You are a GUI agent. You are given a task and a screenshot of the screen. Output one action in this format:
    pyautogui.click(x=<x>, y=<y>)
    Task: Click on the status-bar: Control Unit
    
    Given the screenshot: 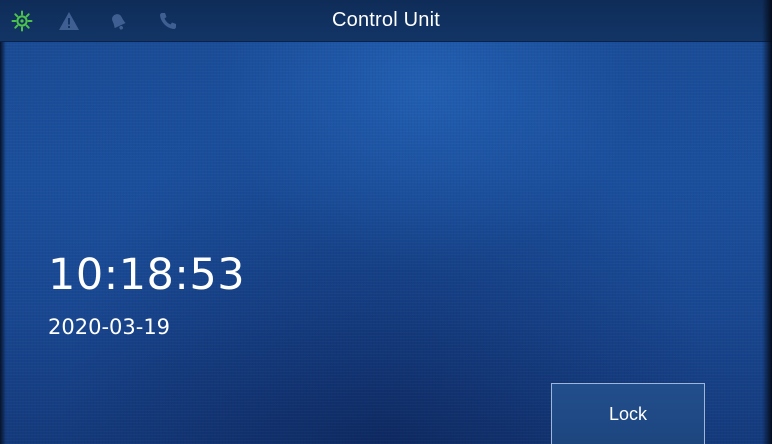 What is the action you would take?
    pyautogui.click(x=386, y=21)
    